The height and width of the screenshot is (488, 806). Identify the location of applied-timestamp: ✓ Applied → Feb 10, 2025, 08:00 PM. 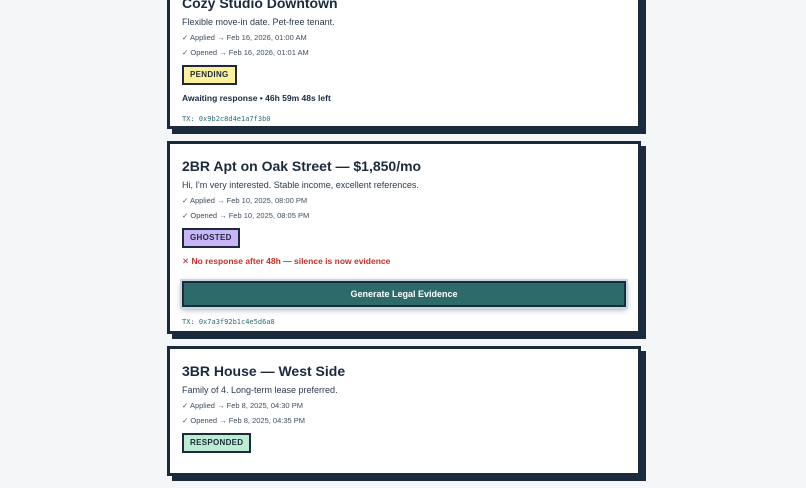
(245, 200).